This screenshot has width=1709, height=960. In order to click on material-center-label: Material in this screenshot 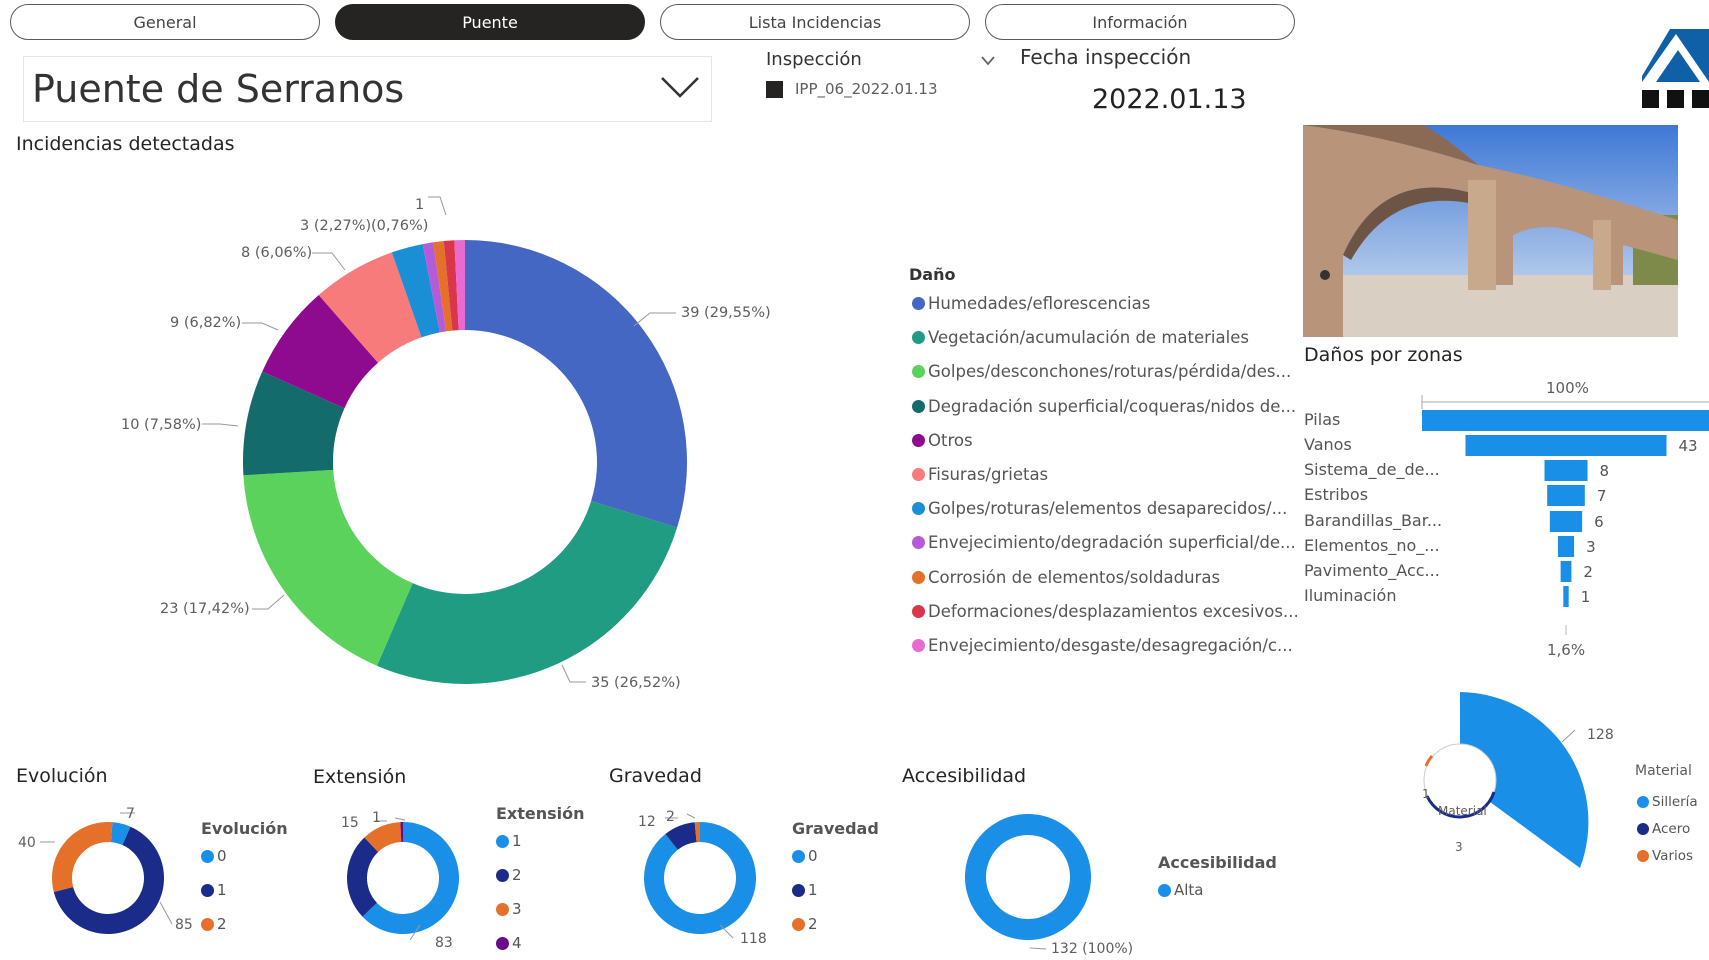, I will do `click(1462, 811)`.